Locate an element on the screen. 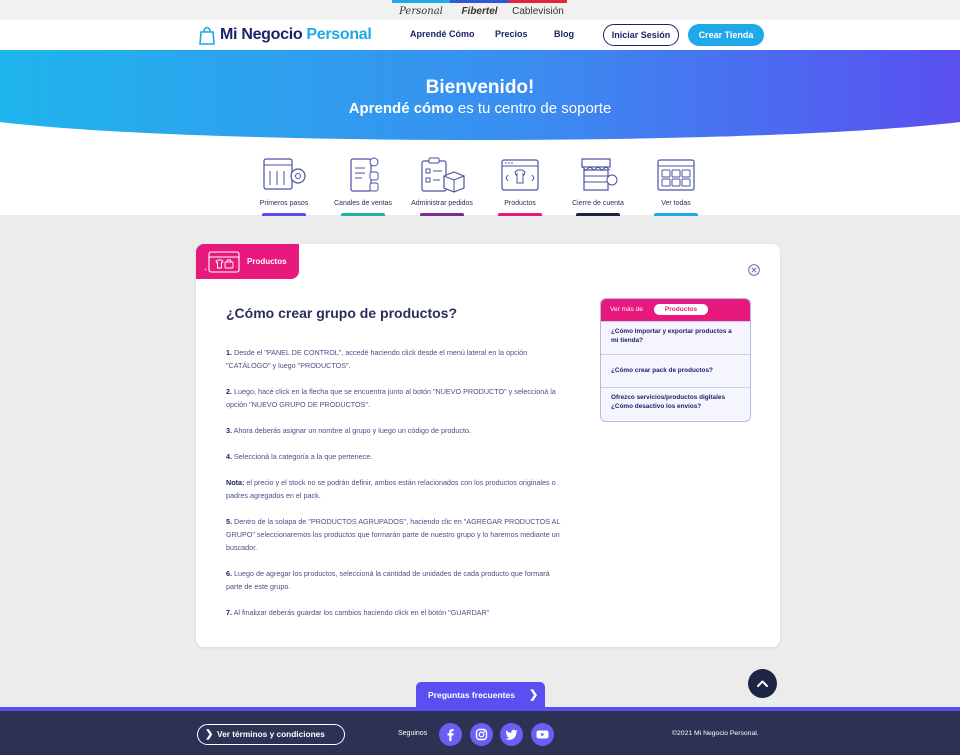 This screenshot has height=755, width=960. category-tag-label: Productos is located at coordinates (267, 261).